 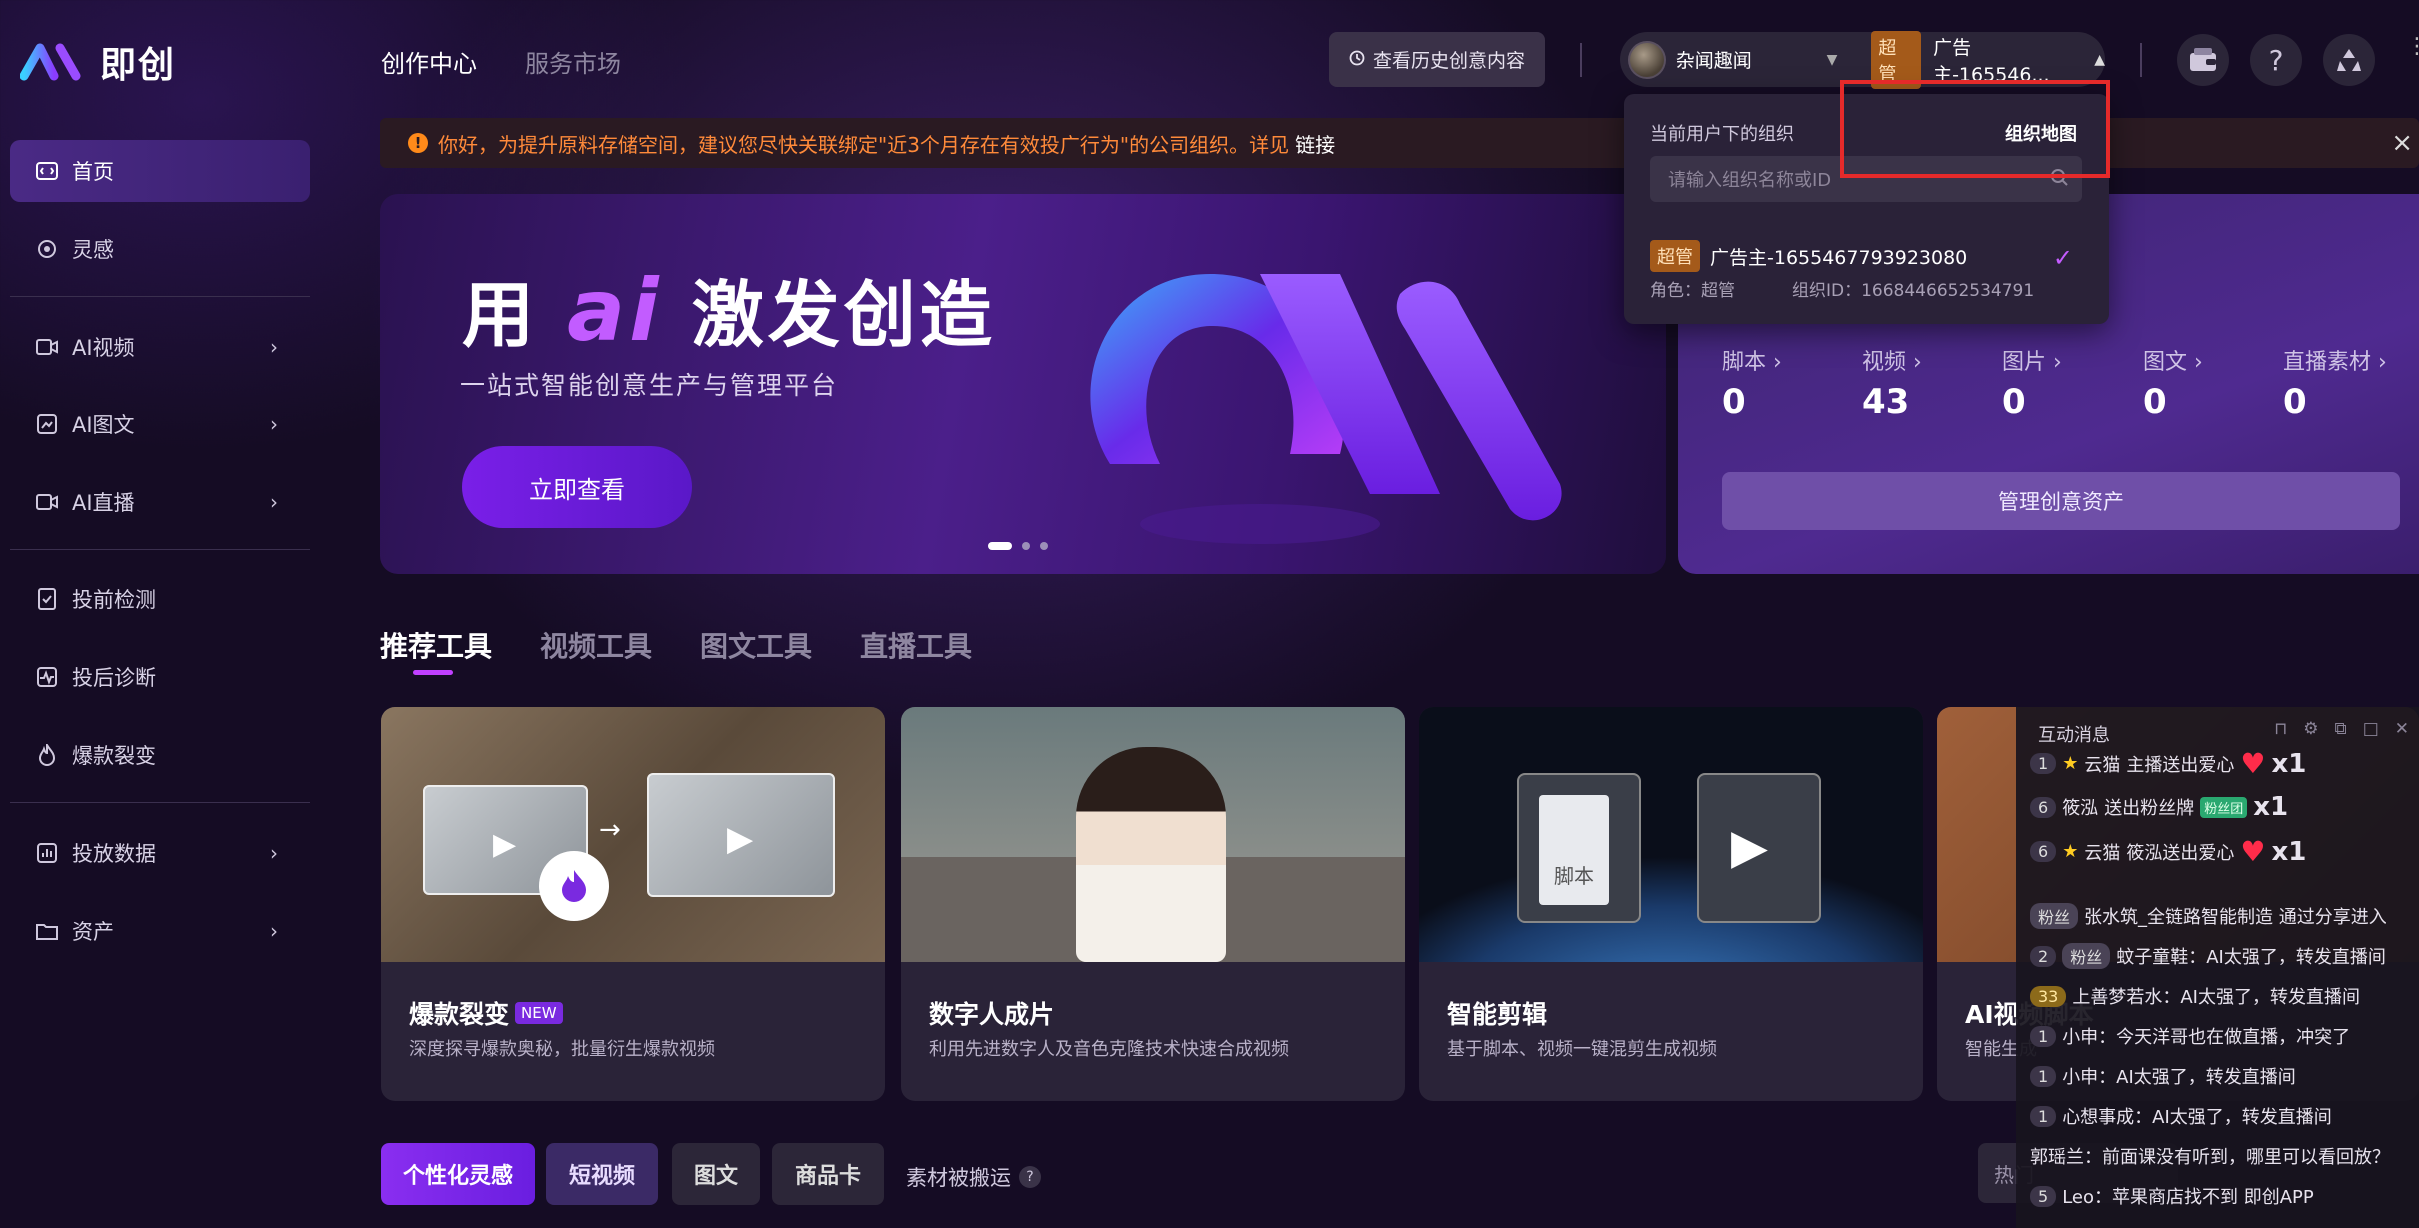 What do you see at coordinates (649, 385) in the screenshot?
I see `banner-subtitle: 一站式智能创意生产与管理平台` at bounding box center [649, 385].